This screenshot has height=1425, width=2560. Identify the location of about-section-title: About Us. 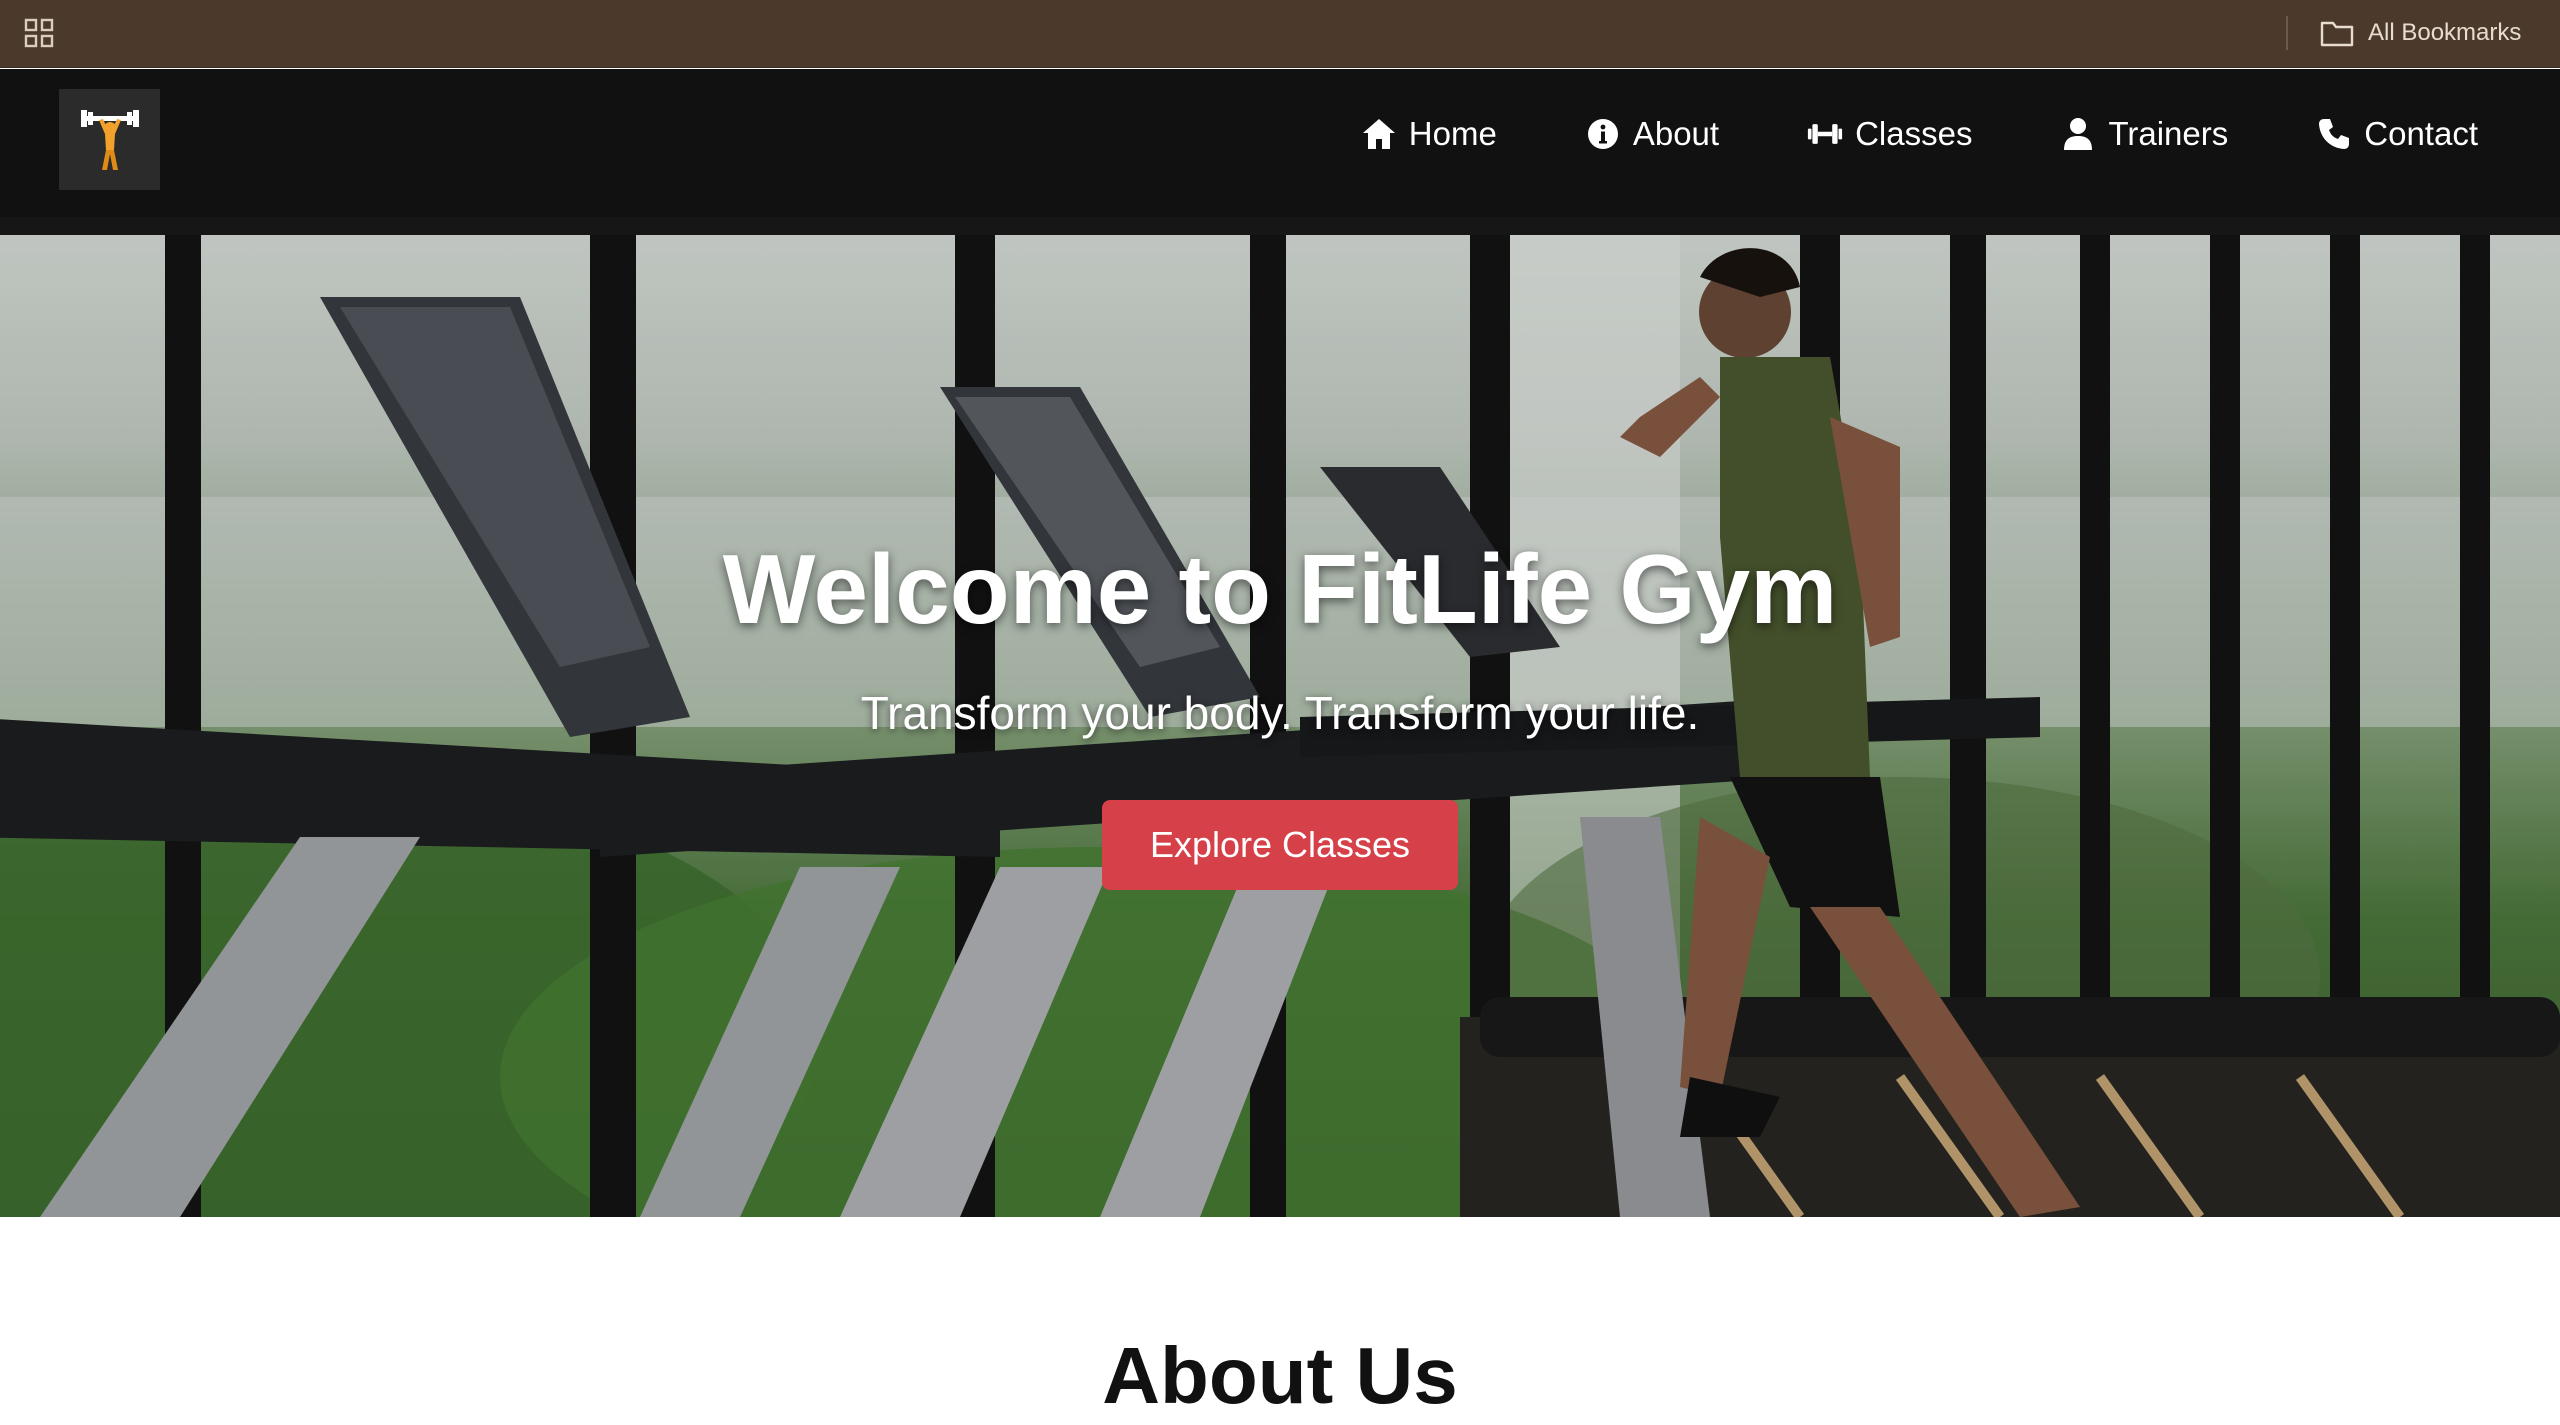
(1280, 1375).